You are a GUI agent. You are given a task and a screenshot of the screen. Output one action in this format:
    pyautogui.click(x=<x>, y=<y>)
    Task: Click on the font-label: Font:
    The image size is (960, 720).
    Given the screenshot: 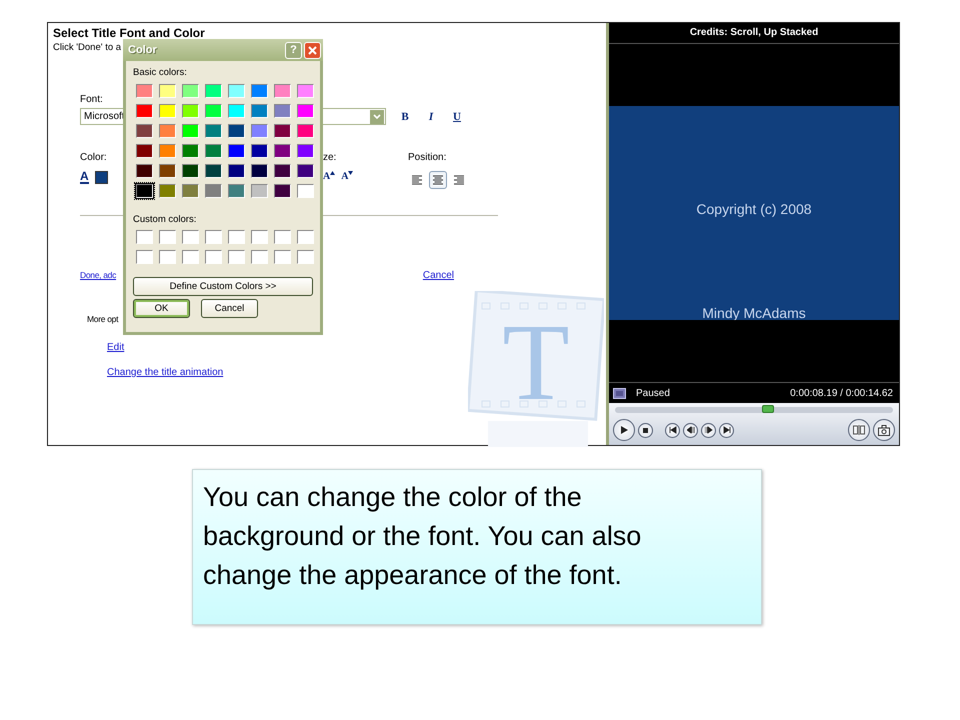 What is the action you would take?
    pyautogui.click(x=92, y=99)
    